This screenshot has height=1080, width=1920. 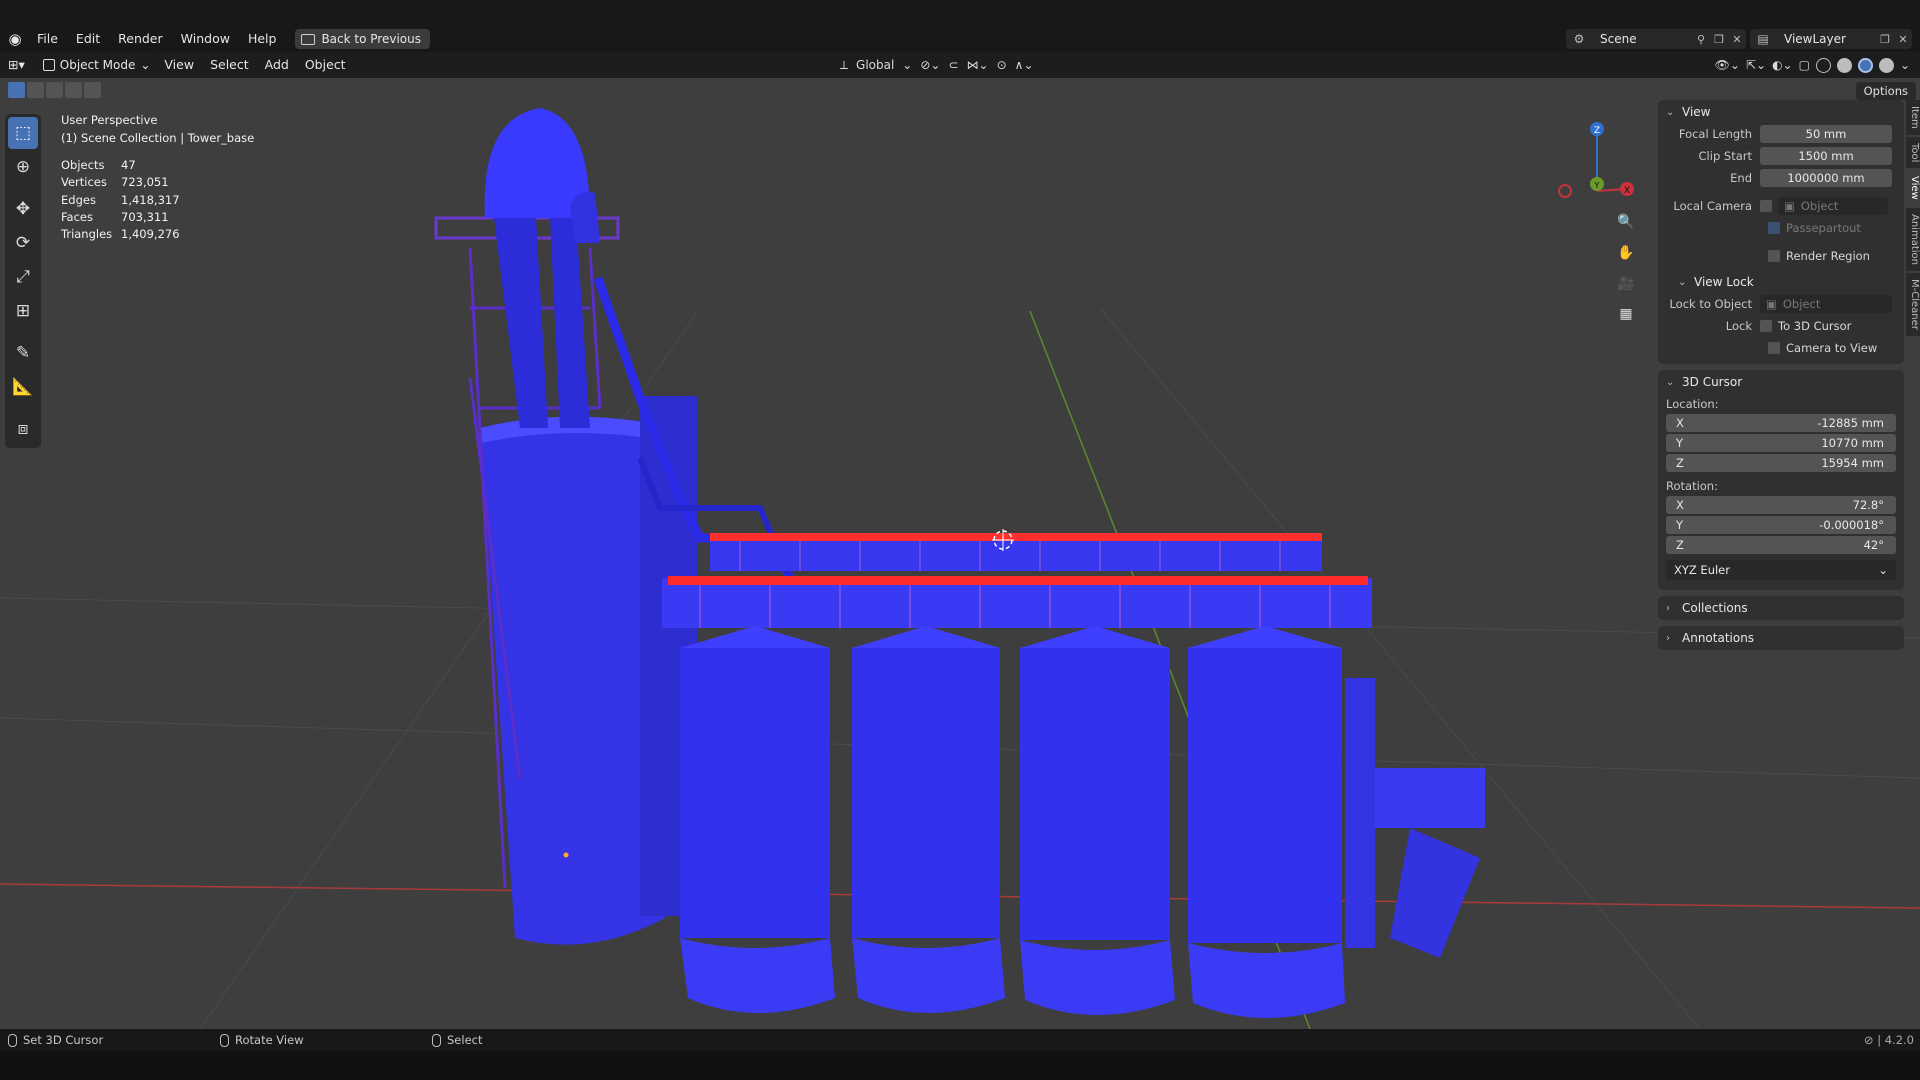 What do you see at coordinates (145, 182) in the screenshot?
I see `stat-value: 723,051` at bounding box center [145, 182].